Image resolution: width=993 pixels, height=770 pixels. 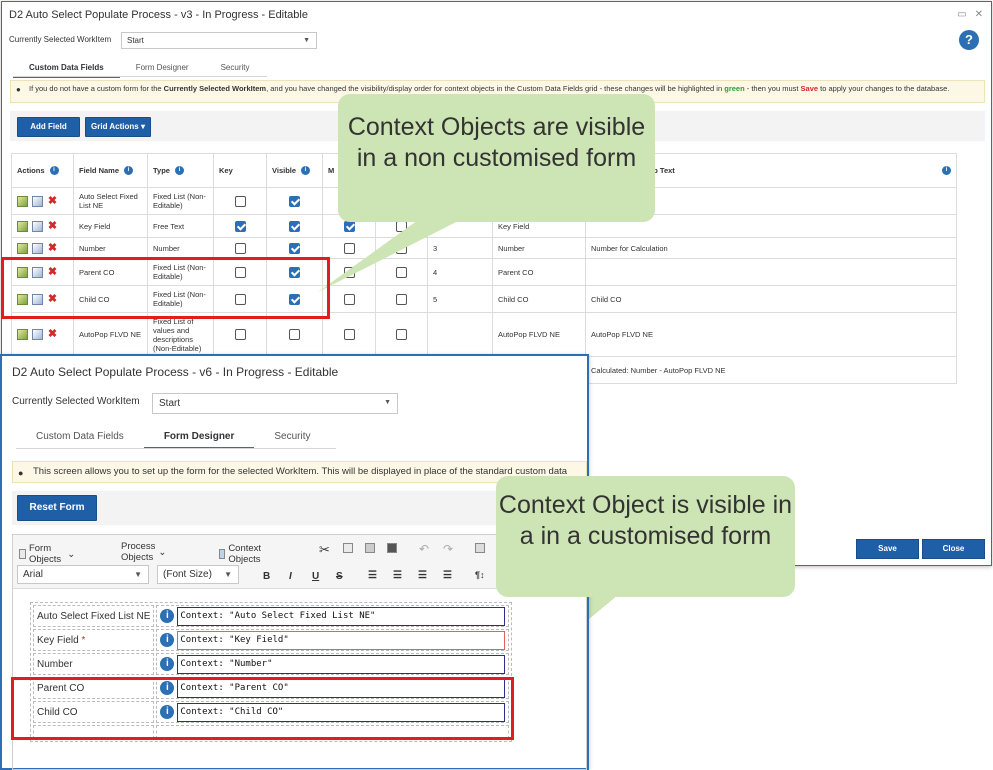 I want to click on bold-button: B, so click(x=266, y=576).